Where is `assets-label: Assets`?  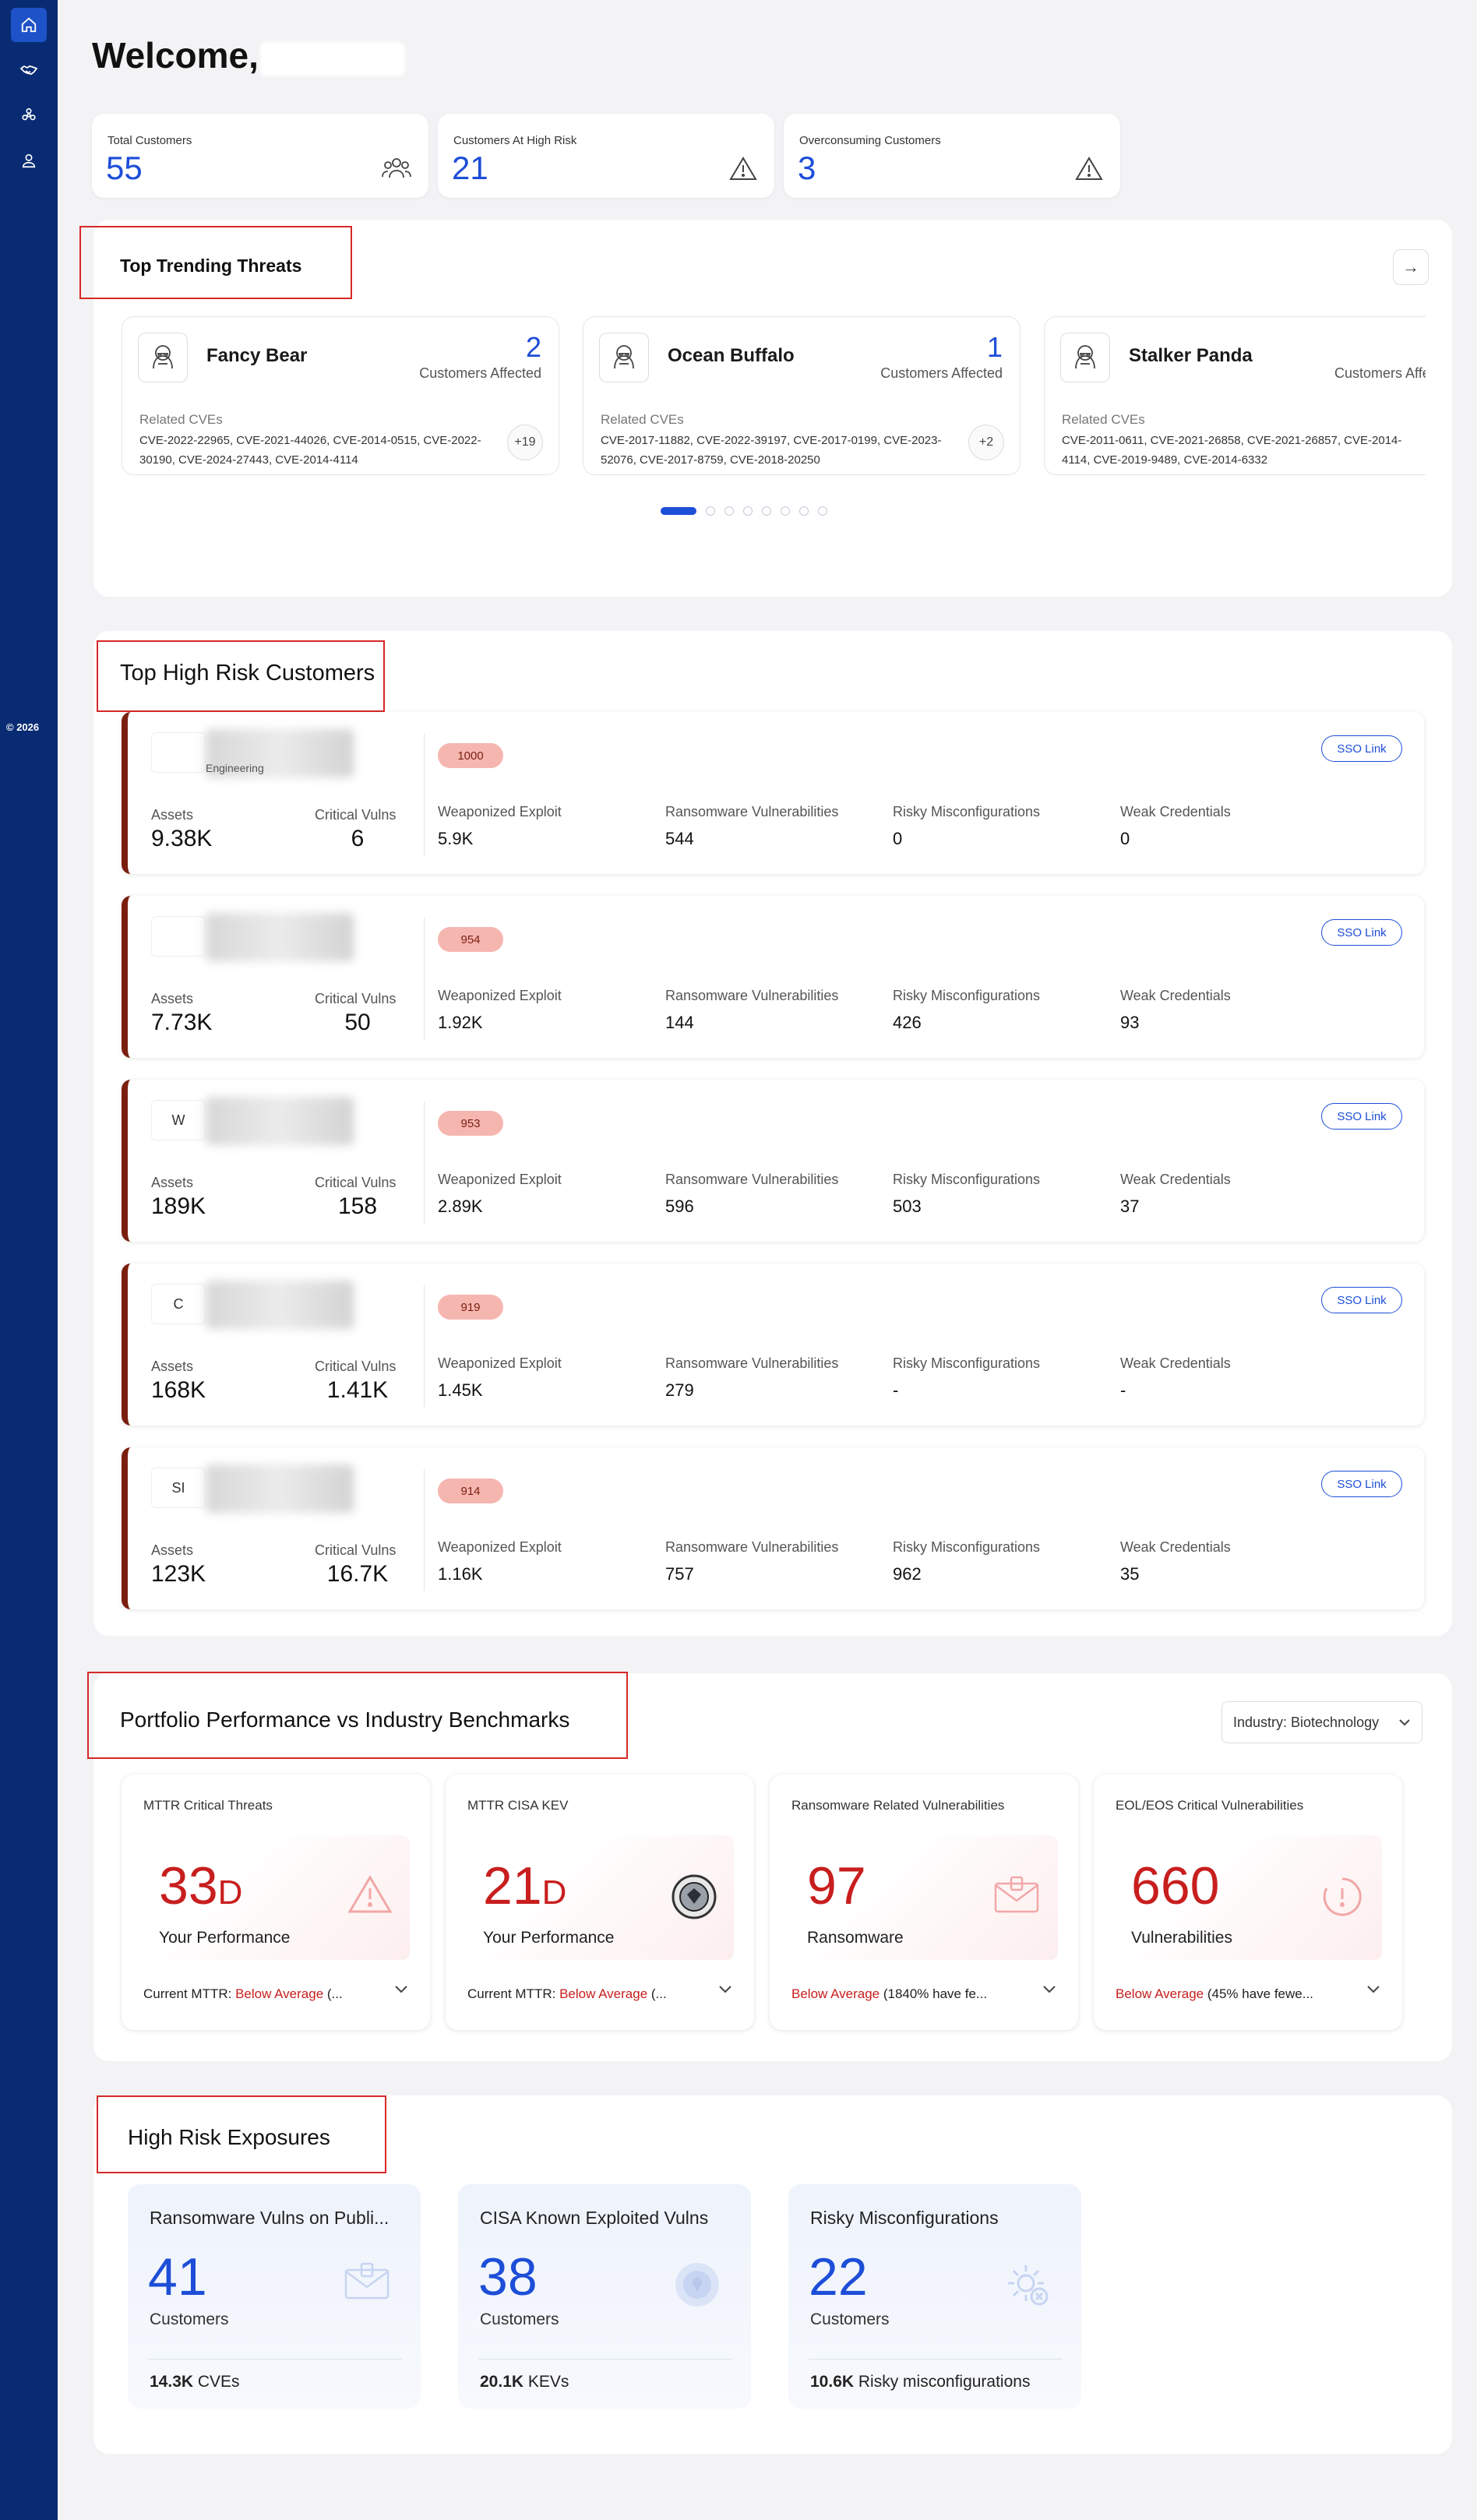
assets-label: Assets is located at coordinates (172, 999).